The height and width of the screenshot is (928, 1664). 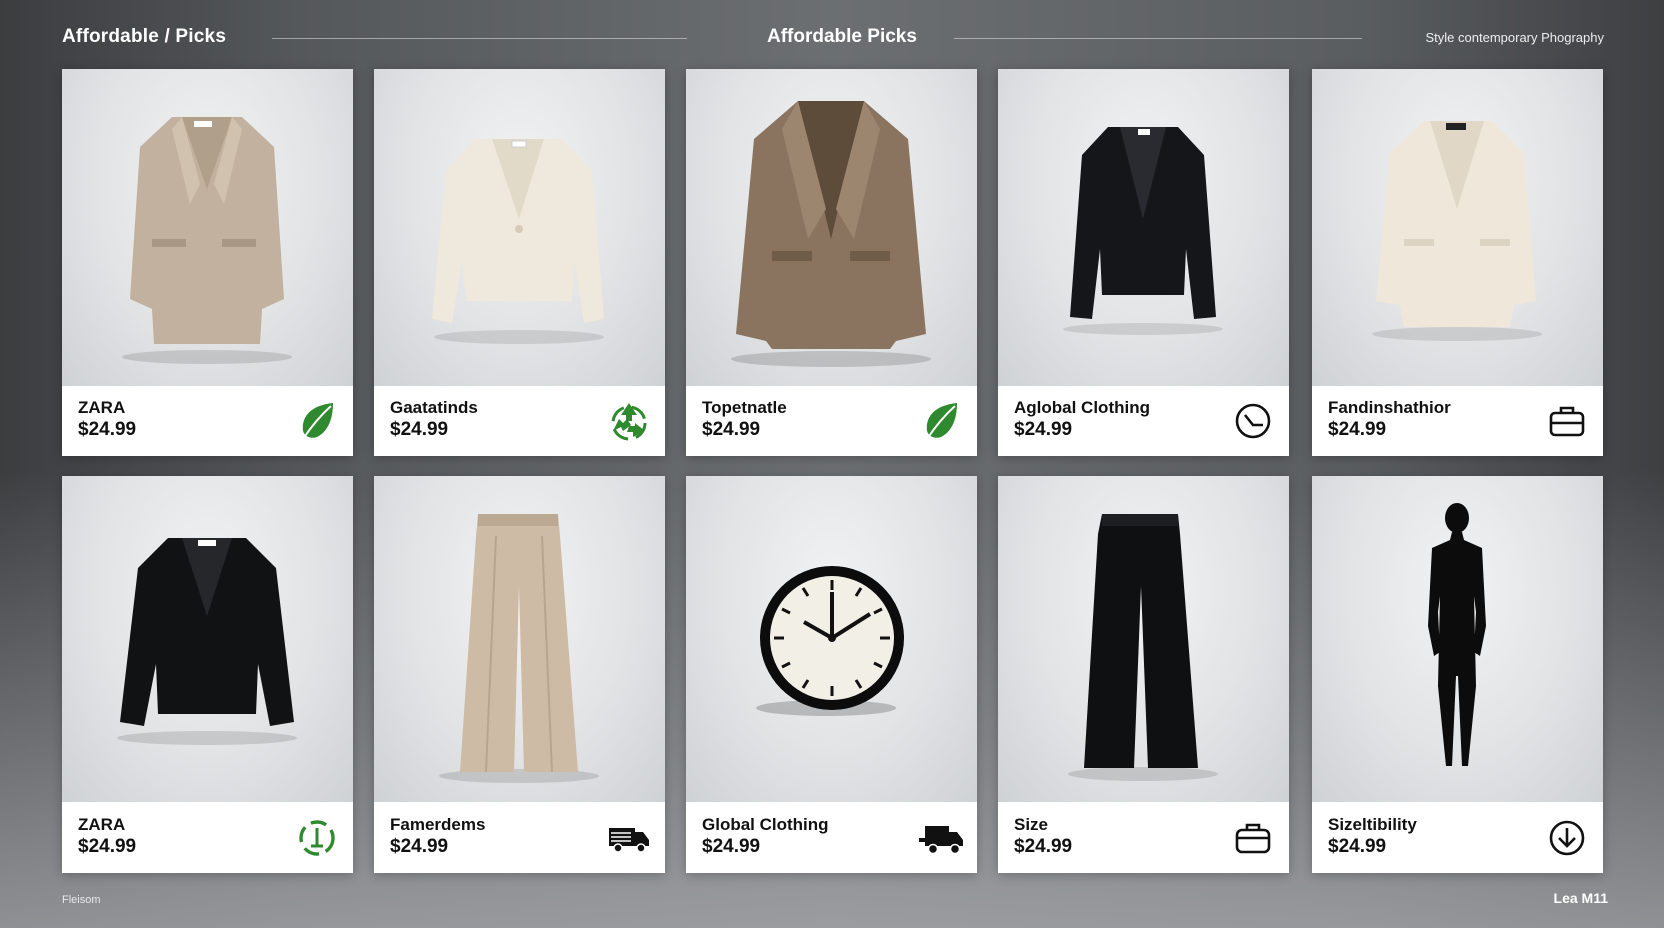 What do you see at coordinates (831, 838) in the screenshot?
I see `product-info: Global Clothing $24.99` at bounding box center [831, 838].